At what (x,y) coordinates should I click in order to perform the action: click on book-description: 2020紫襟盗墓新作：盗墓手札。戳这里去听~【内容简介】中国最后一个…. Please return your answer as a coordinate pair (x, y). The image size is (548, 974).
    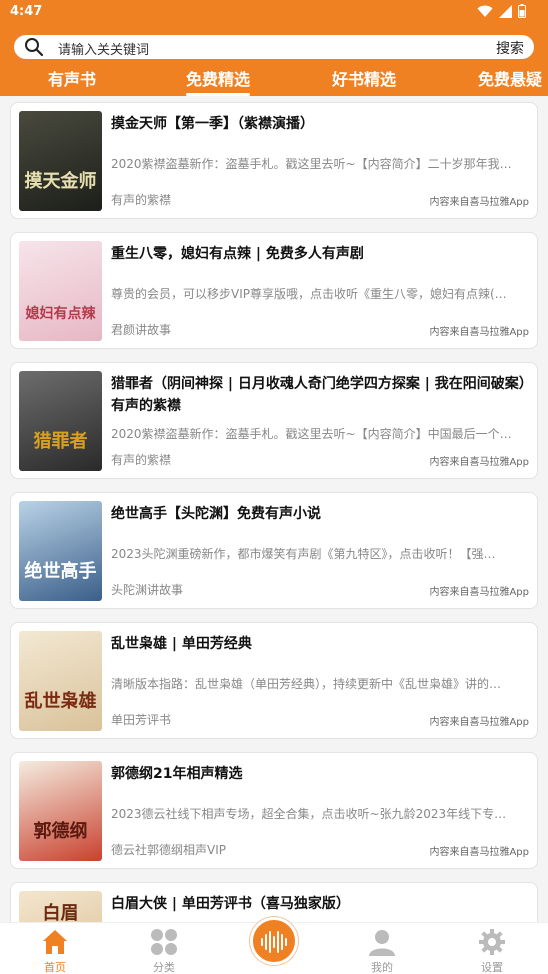
    Looking at the image, I should click on (311, 434).